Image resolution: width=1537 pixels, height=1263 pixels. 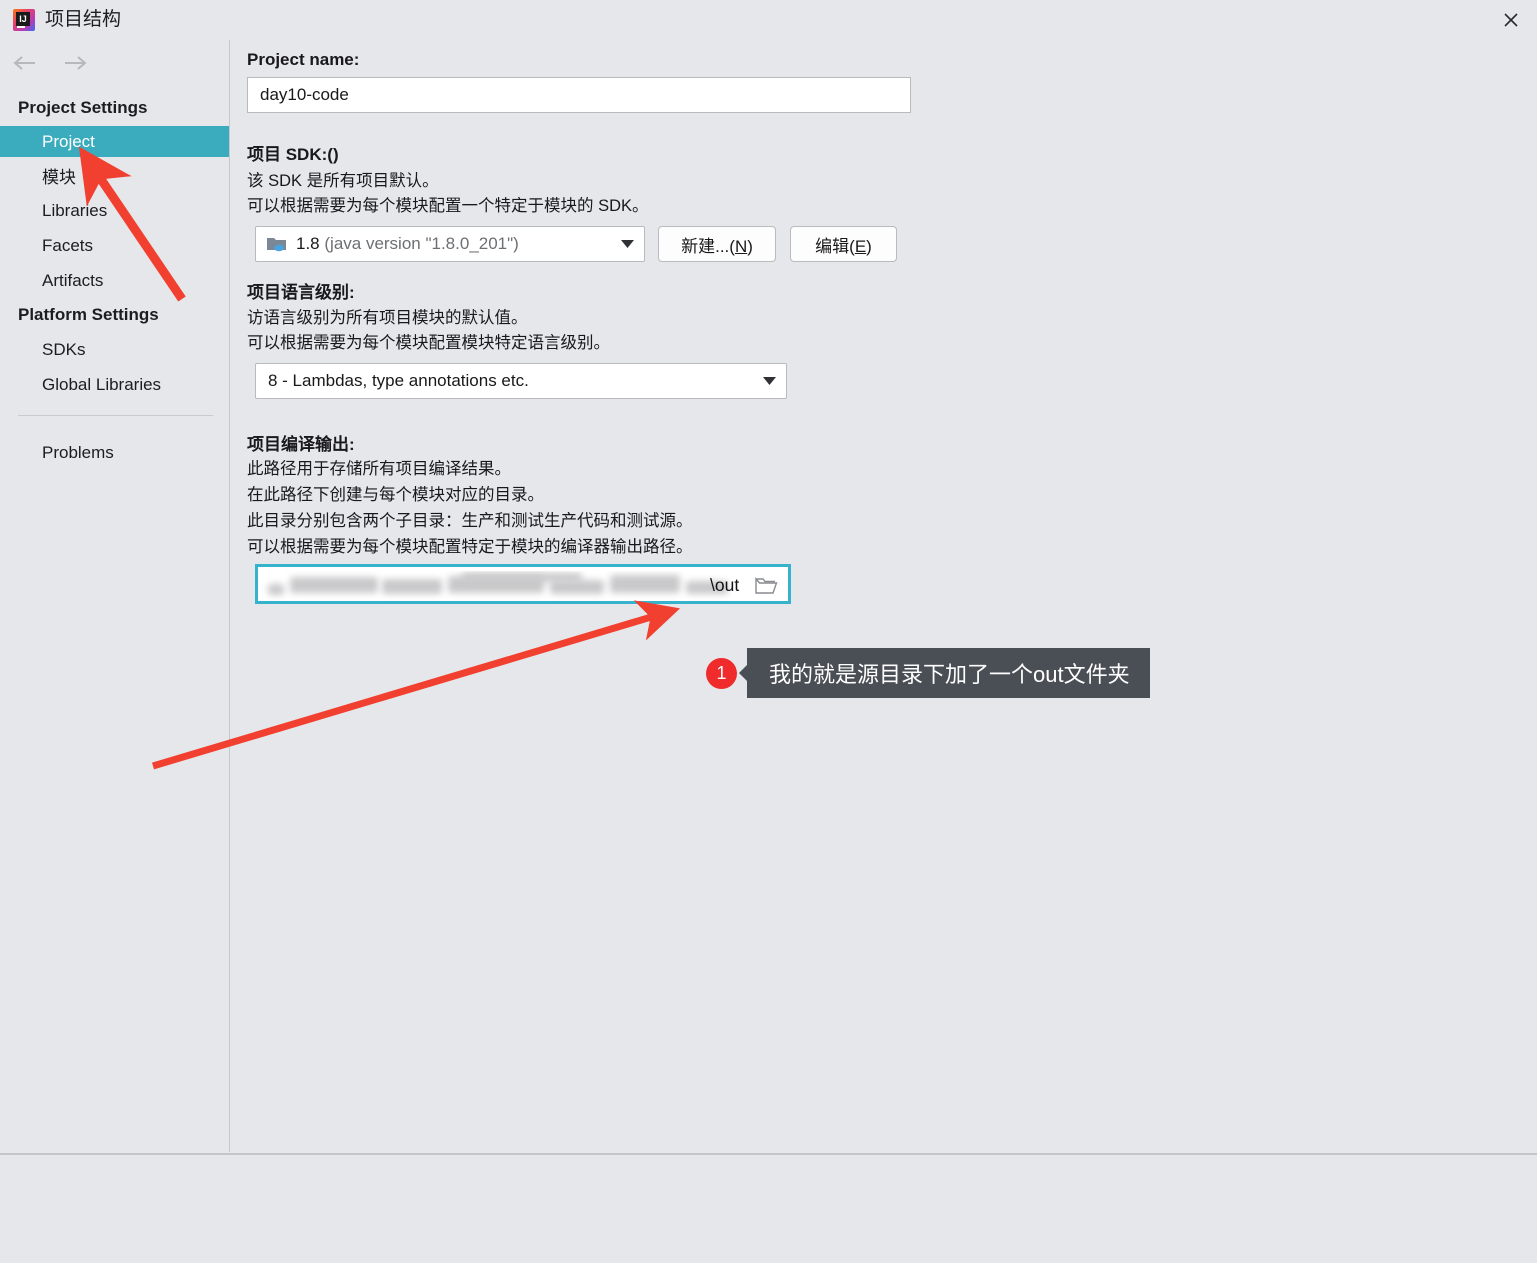 What do you see at coordinates (448, 206) in the screenshot?
I see `project-sdk-desc-2: 可以根据需要为每个模块配置一个特定于模块的 SDK。` at bounding box center [448, 206].